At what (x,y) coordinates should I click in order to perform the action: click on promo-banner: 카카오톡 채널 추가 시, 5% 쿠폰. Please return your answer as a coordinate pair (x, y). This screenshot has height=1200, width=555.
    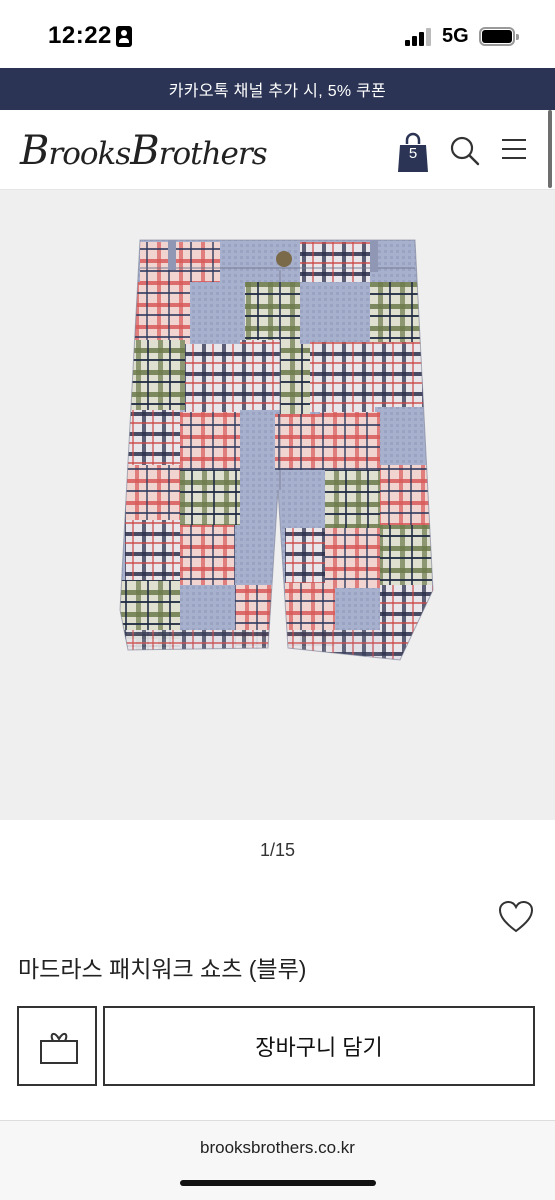
    Looking at the image, I should click on (277, 89).